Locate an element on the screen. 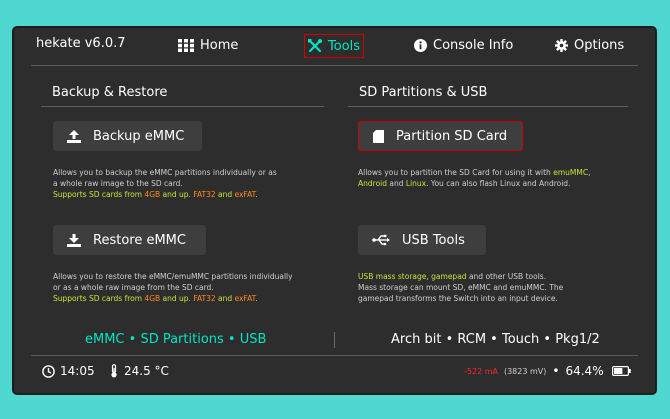 This screenshot has height=419, width=670. right-section-divider is located at coordinates (488, 106).